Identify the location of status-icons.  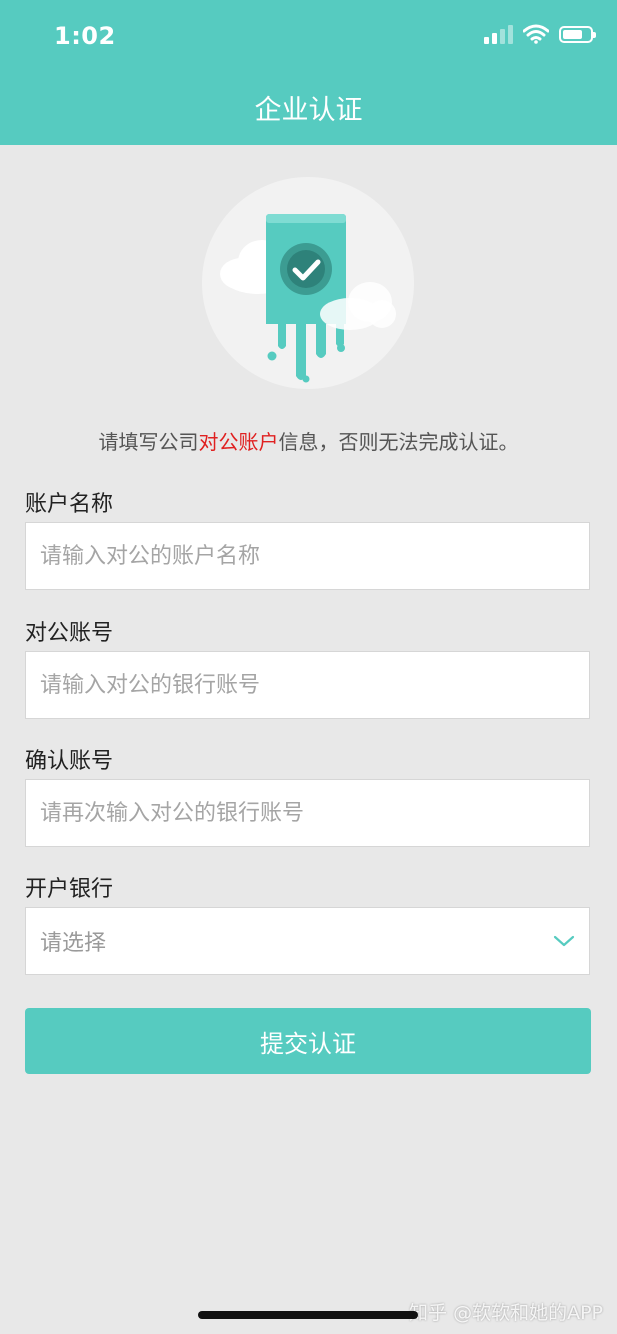
(540, 34).